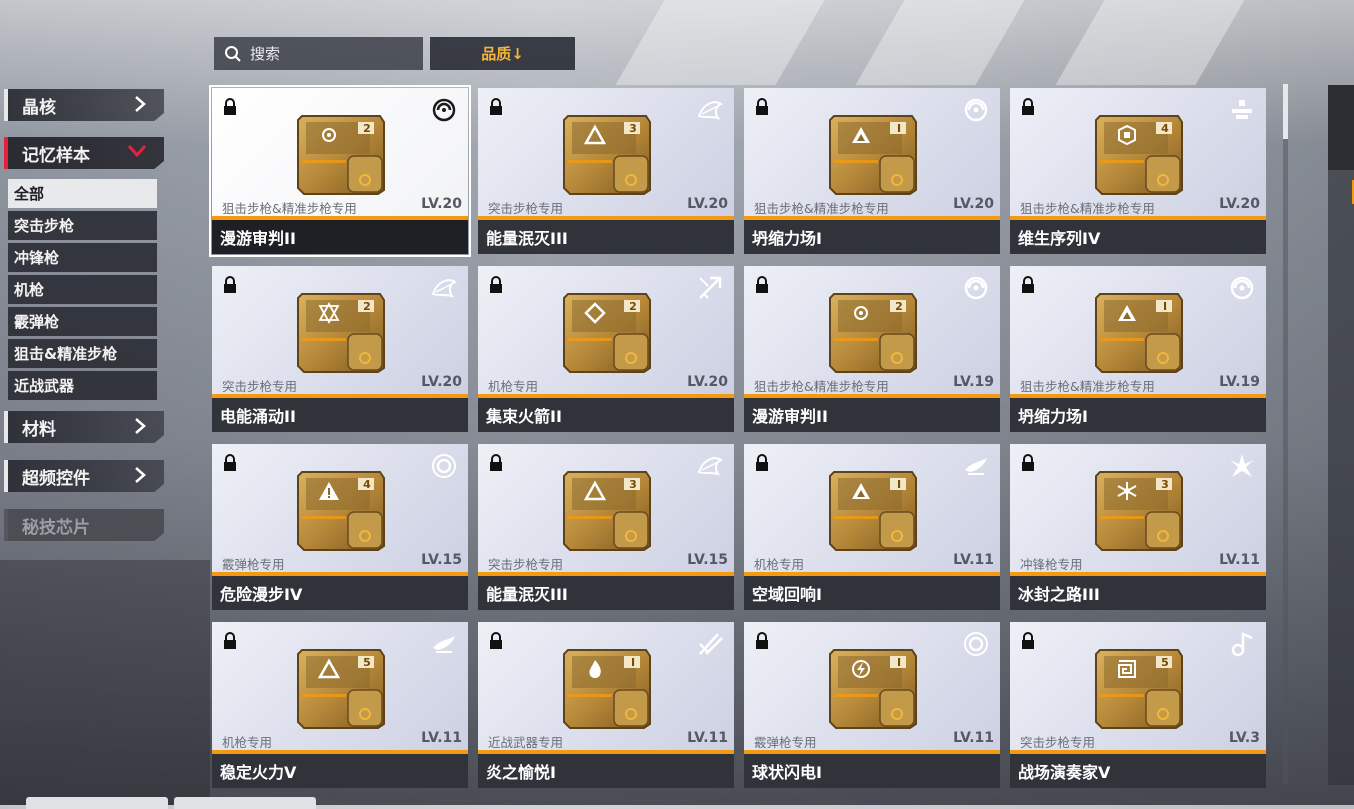  Describe the element at coordinates (872, 705) in the screenshot. I see `memory-sample-card: I 霰弹枪专用 LV.11 球状闪电I` at that location.